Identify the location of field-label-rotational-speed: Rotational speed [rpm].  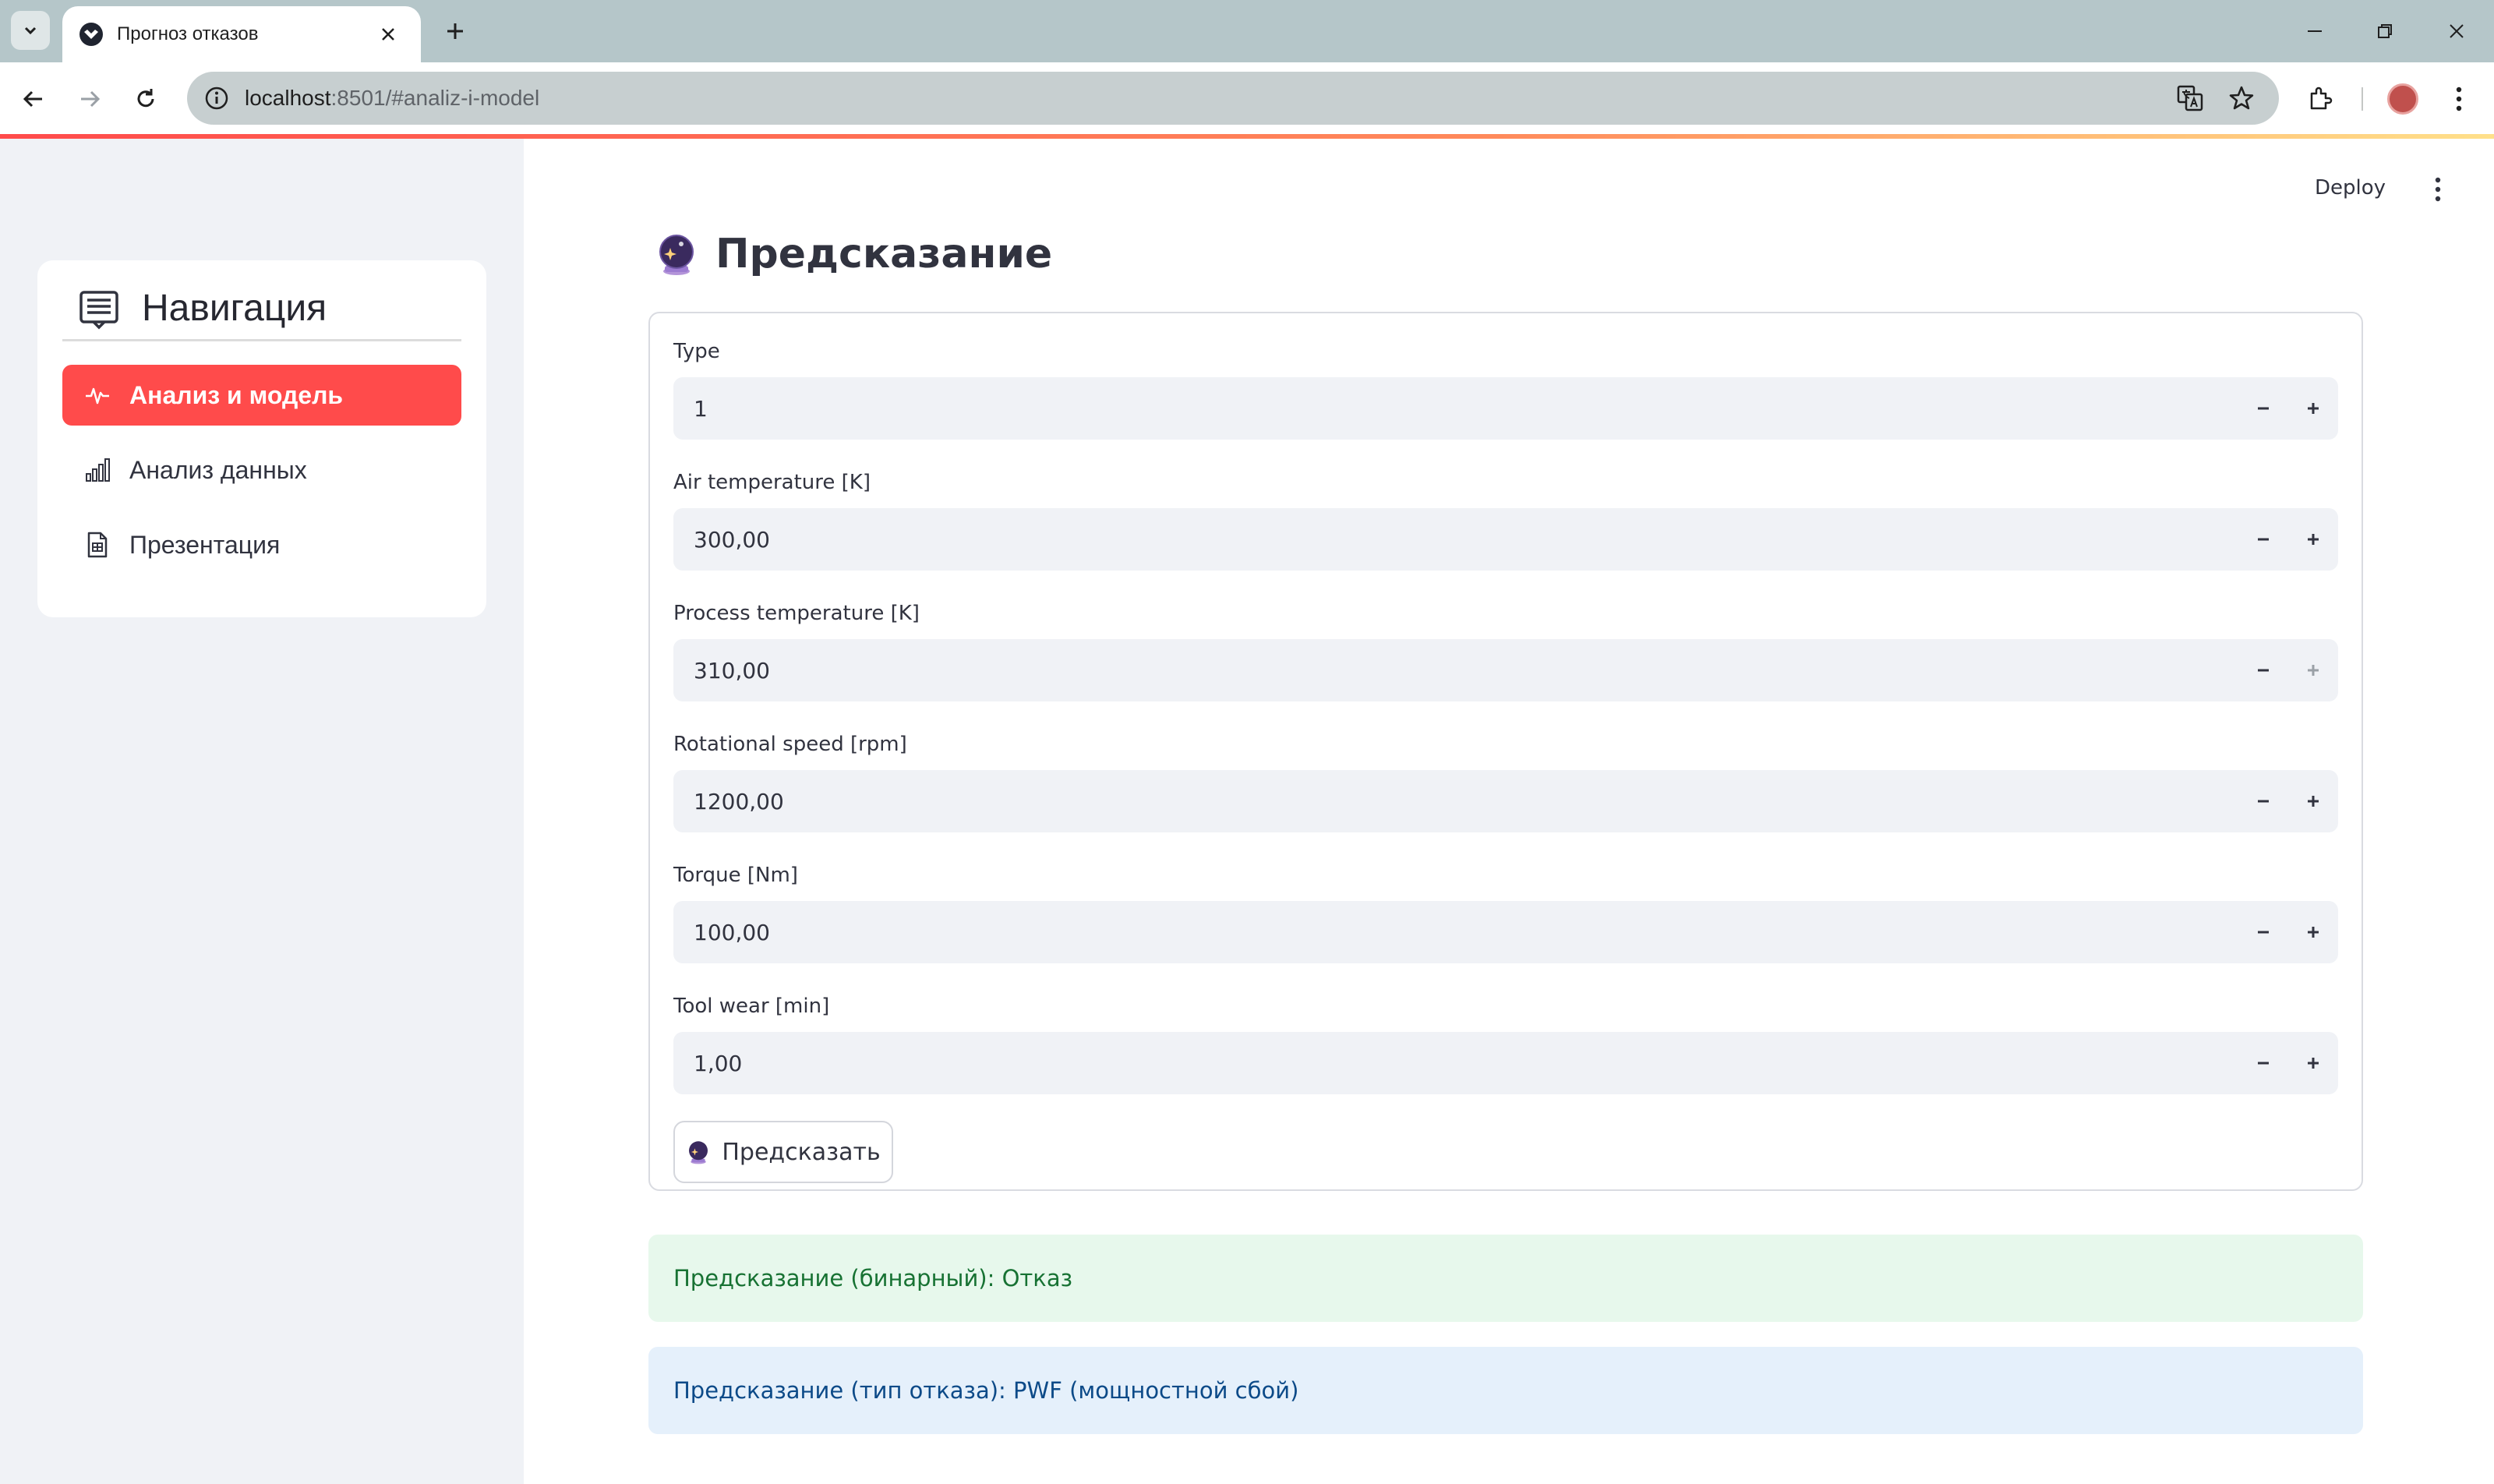
(790, 744).